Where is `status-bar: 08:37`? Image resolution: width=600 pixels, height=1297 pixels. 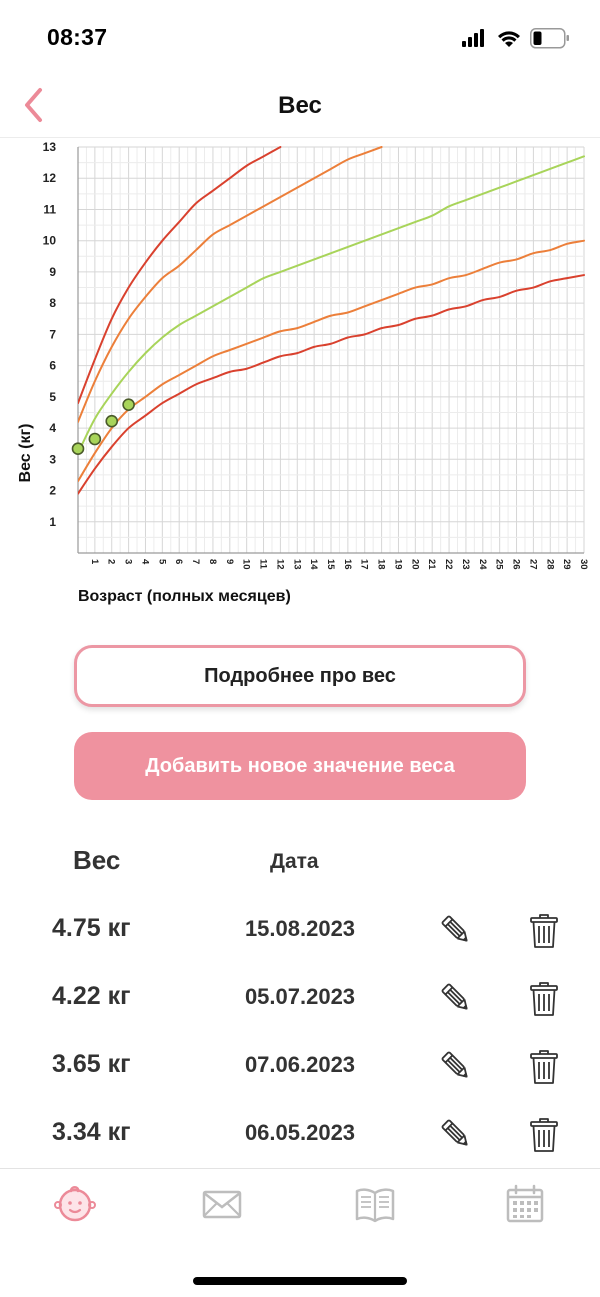
status-bar: 08:37 is located at coordinates (300, 38).